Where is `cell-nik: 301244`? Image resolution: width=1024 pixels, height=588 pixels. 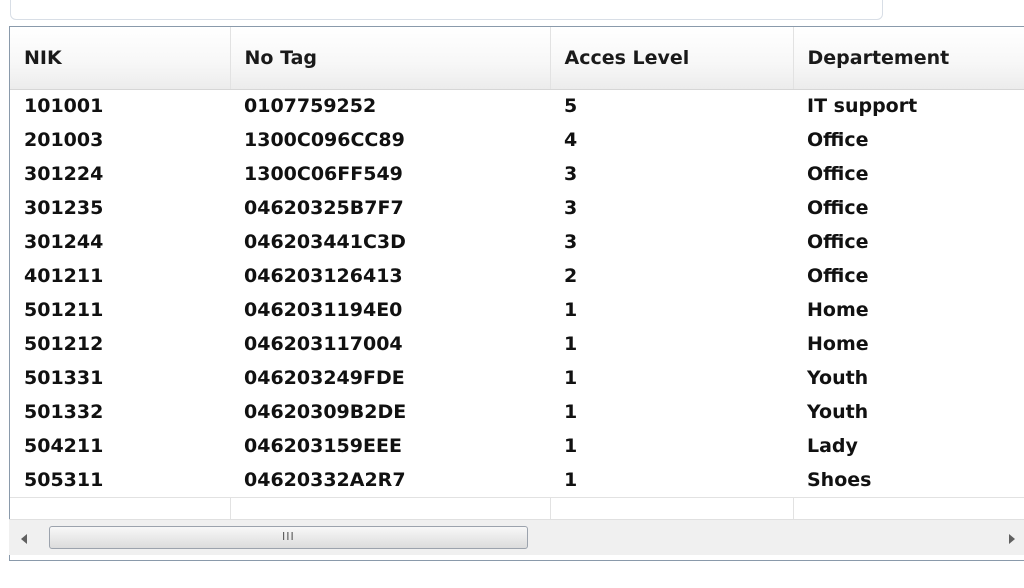
cell-nik: 301244 is located at coordinates (64, 242).